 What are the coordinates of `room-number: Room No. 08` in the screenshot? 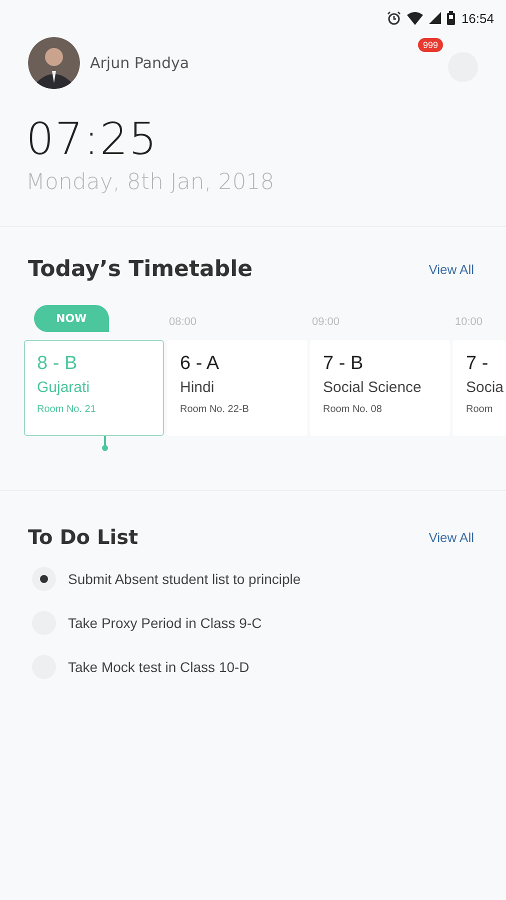 It's located at (353, 409).